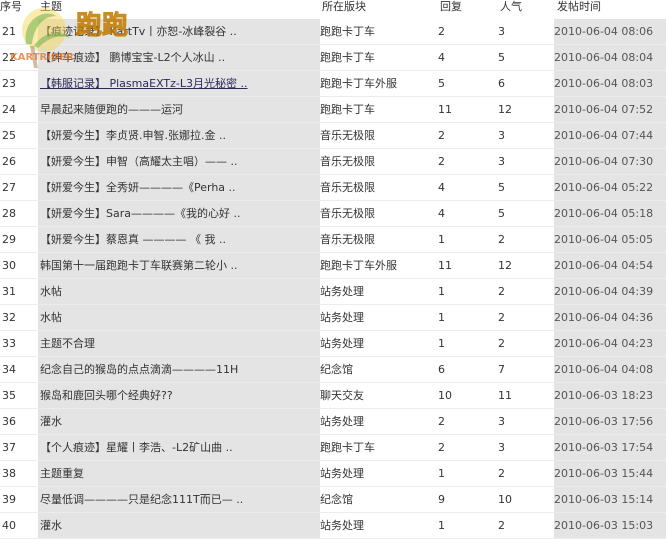 This screenshot has width=666, height=539. I want to click on row-number: 26, so click(9, 161).